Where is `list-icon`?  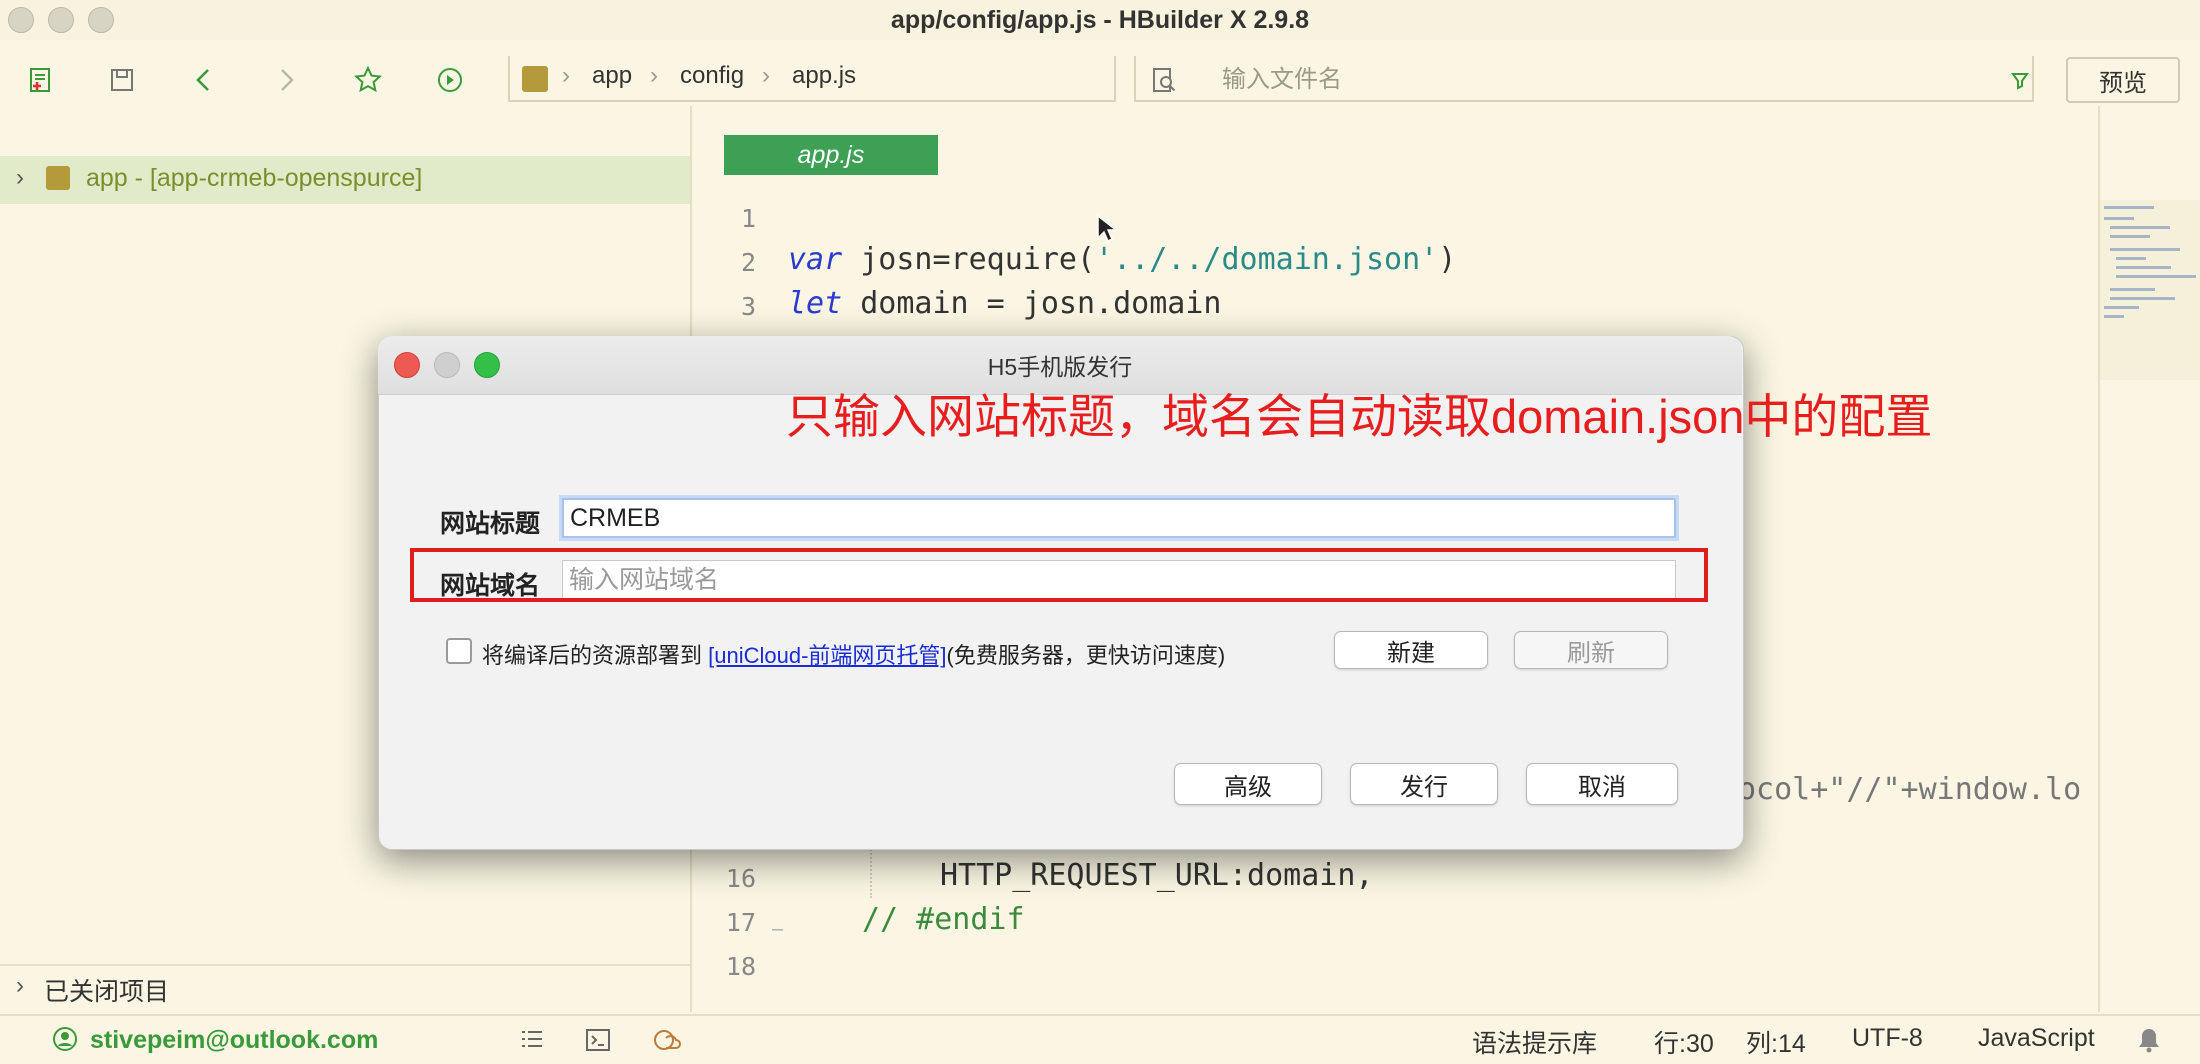 list-icon is located at coordinates (532, 1040).